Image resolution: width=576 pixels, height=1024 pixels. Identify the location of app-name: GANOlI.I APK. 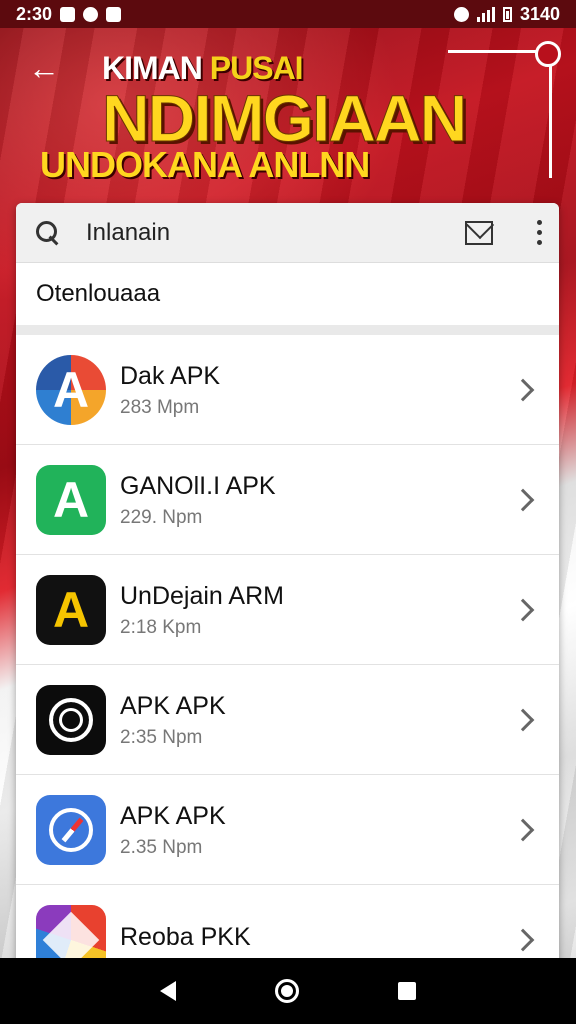
(198, 485).